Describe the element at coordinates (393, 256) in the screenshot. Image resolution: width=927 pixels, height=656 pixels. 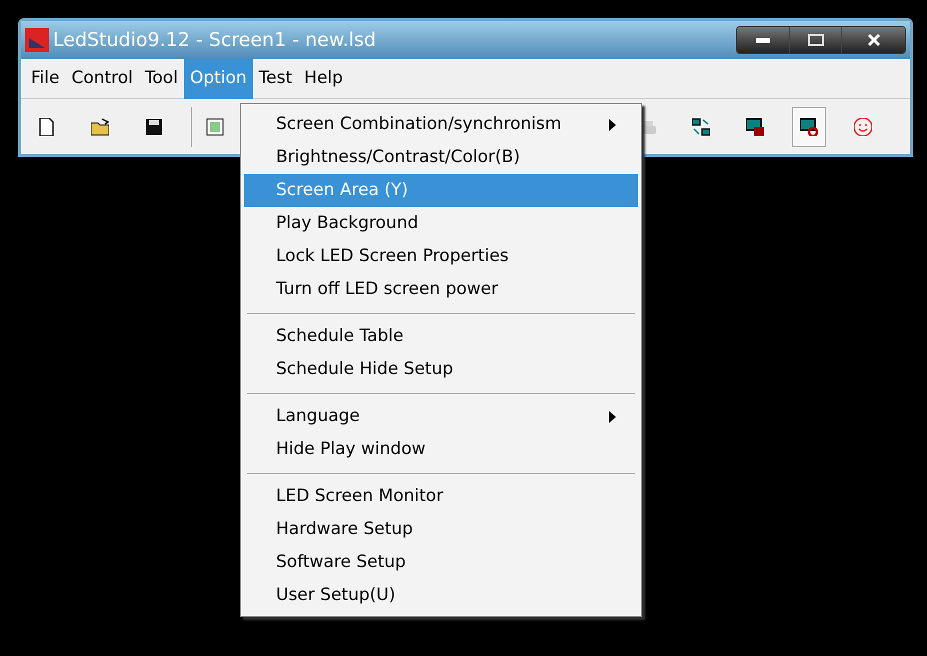
I see `item-label: Lock LED Screen Properties` at that location.